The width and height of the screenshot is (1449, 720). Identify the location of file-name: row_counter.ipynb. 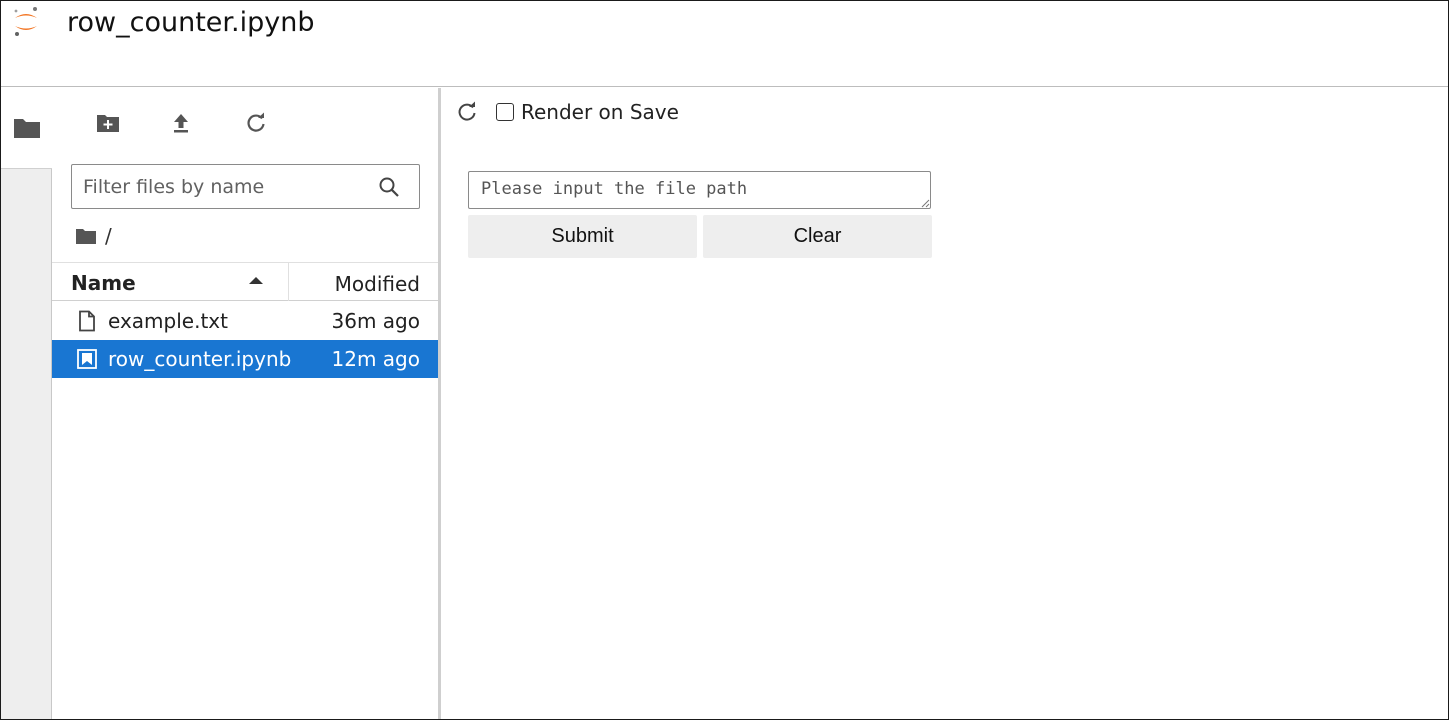
(200, 359).